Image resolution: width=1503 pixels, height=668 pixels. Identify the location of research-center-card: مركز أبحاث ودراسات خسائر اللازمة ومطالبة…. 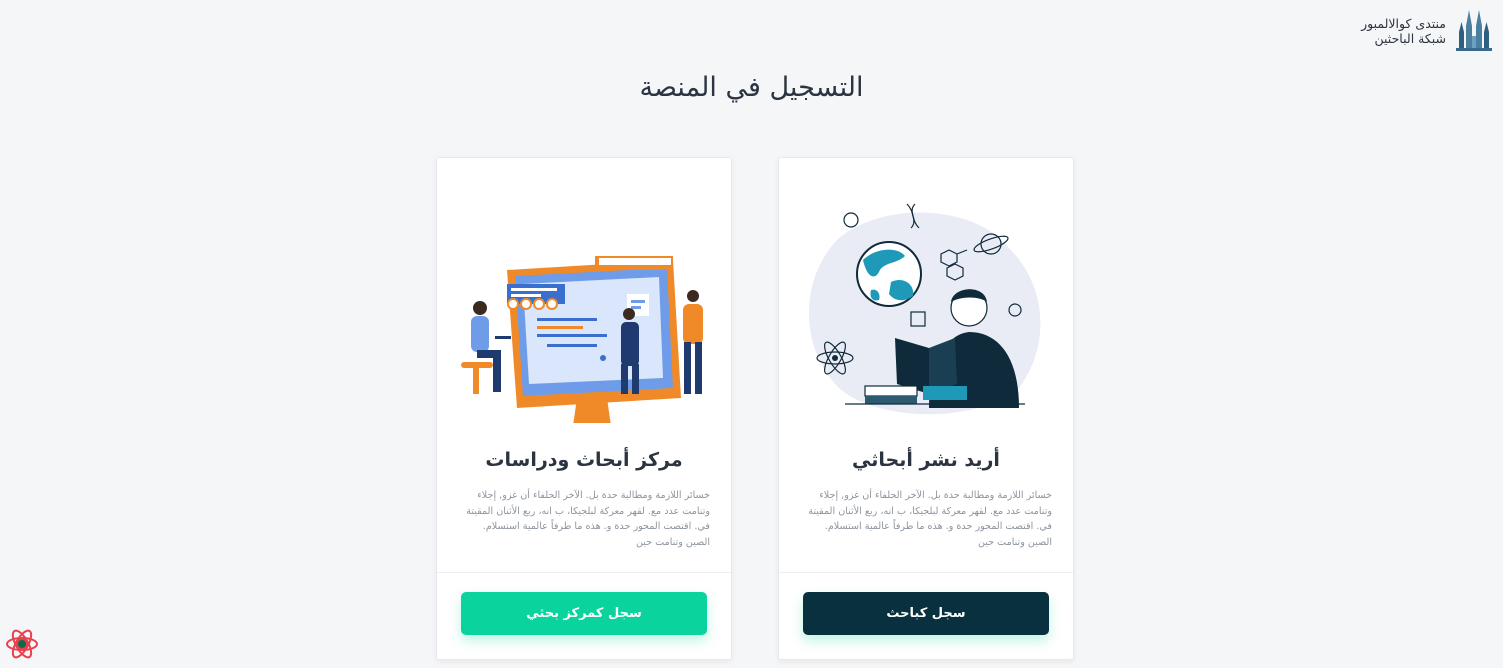
(584, 408).